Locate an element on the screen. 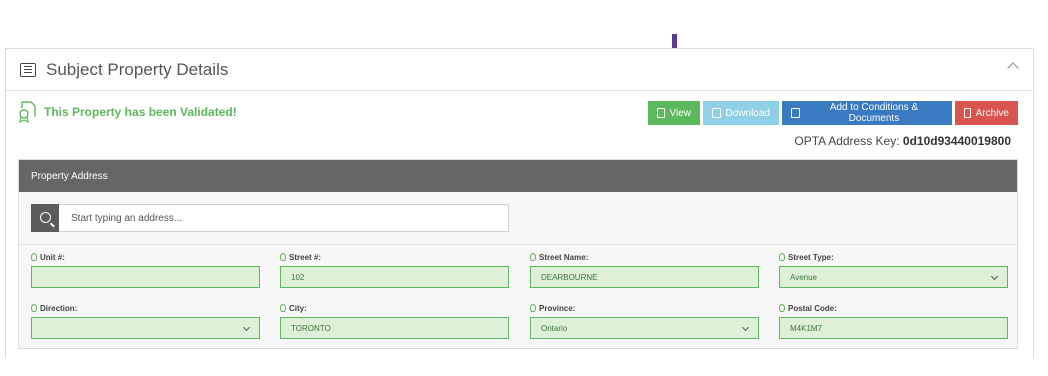 Image resolution: width=1048 pixels, height=376 pixels. unit-input-box is located at coordinates (145, 277).